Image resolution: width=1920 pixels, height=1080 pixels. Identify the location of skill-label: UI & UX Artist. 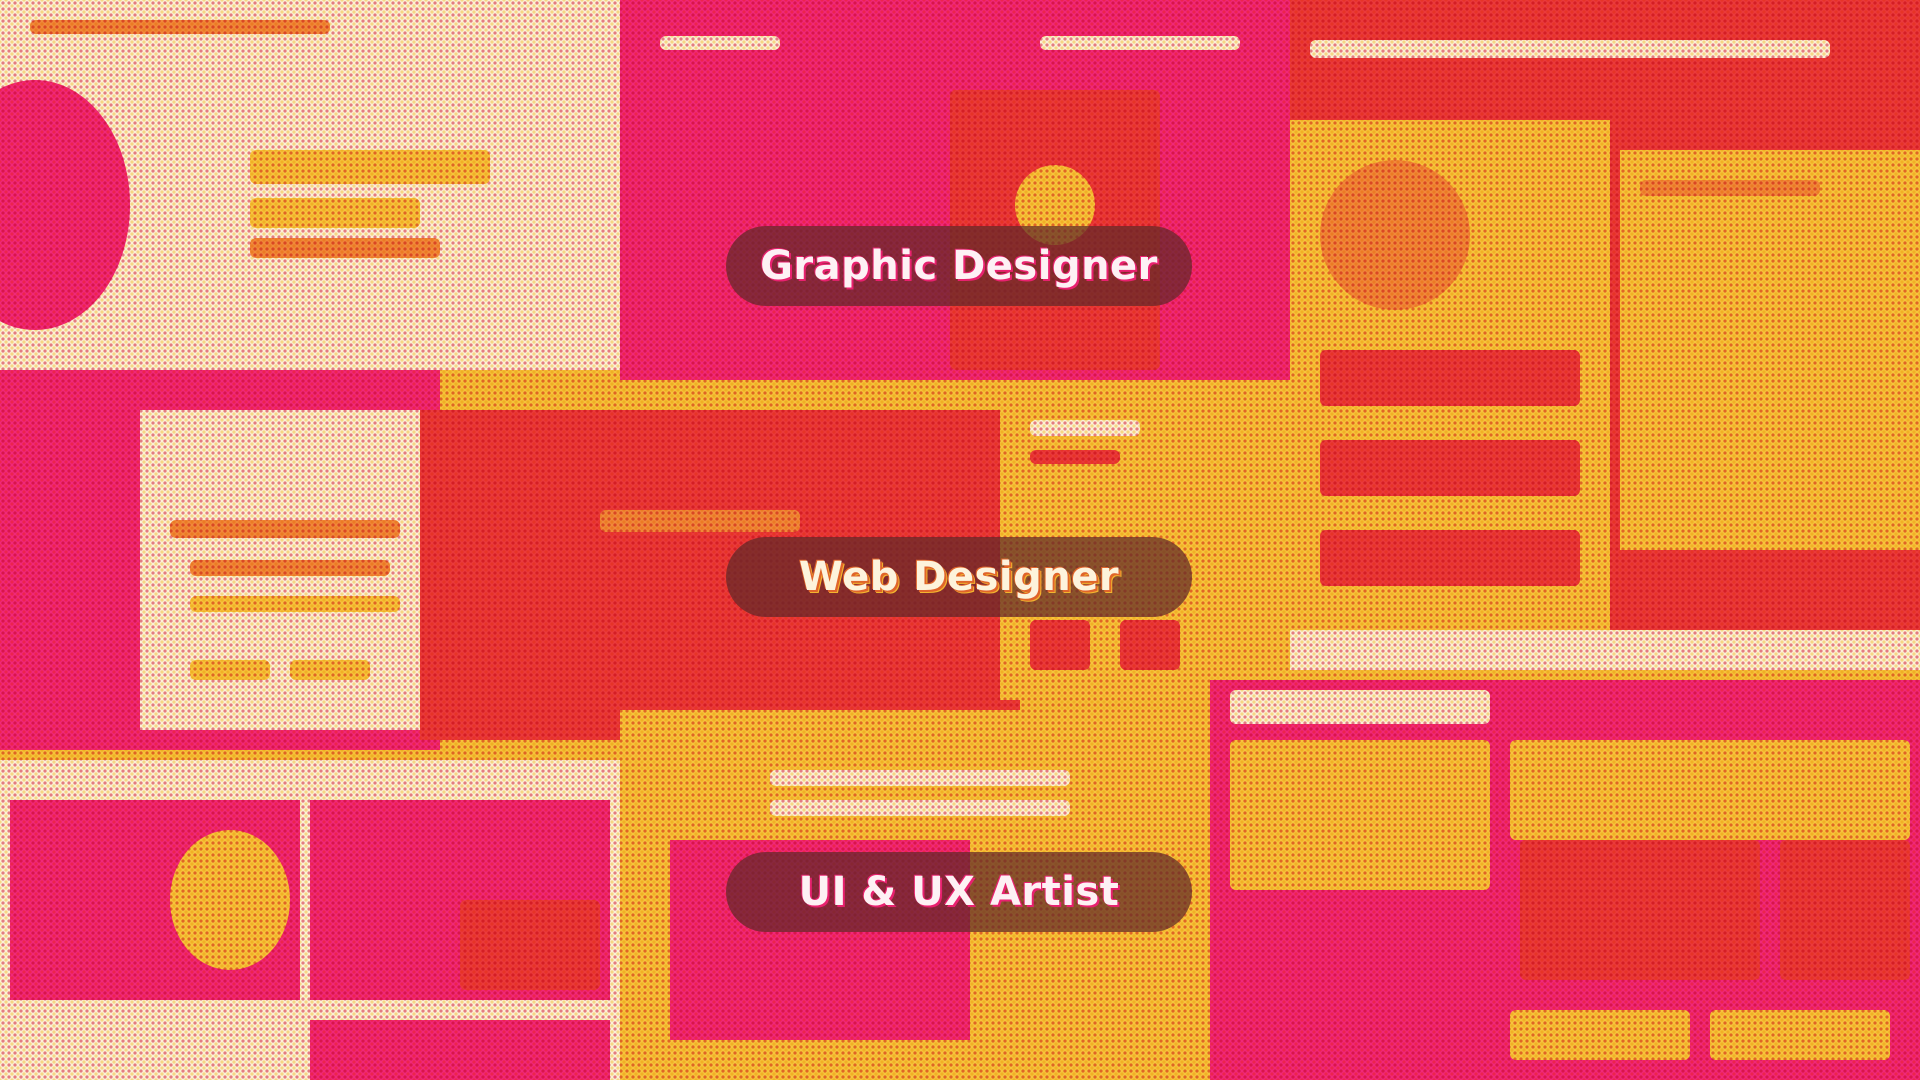
(959, 892).